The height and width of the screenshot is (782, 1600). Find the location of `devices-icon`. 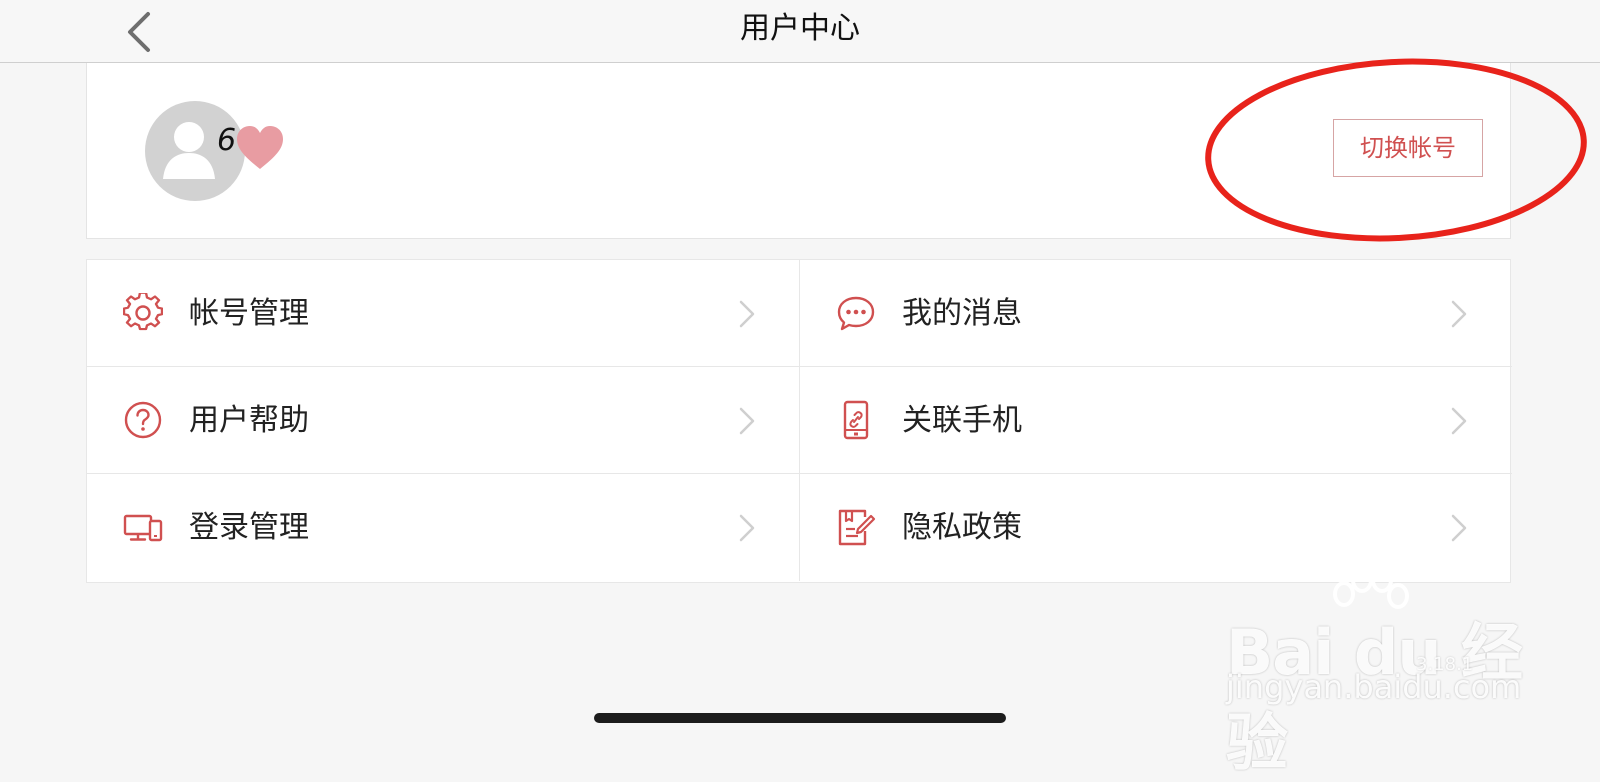

devices-icon is located at coordinates (143, 528).